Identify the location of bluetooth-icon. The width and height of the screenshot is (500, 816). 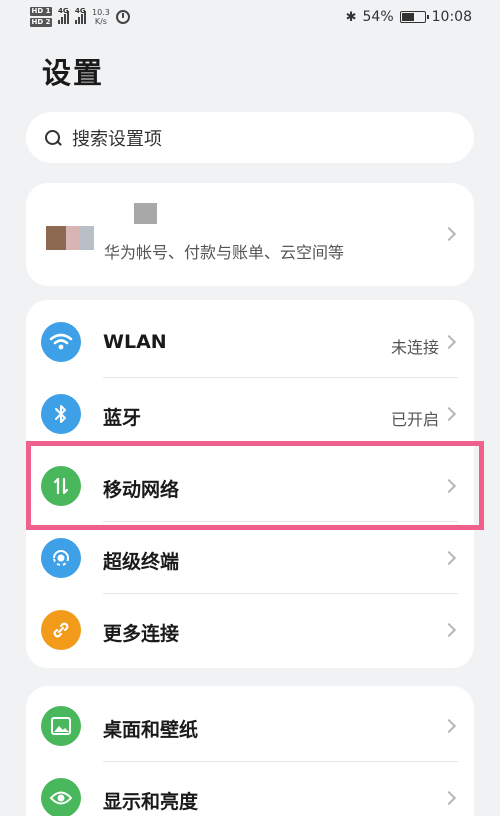
(61, 414).